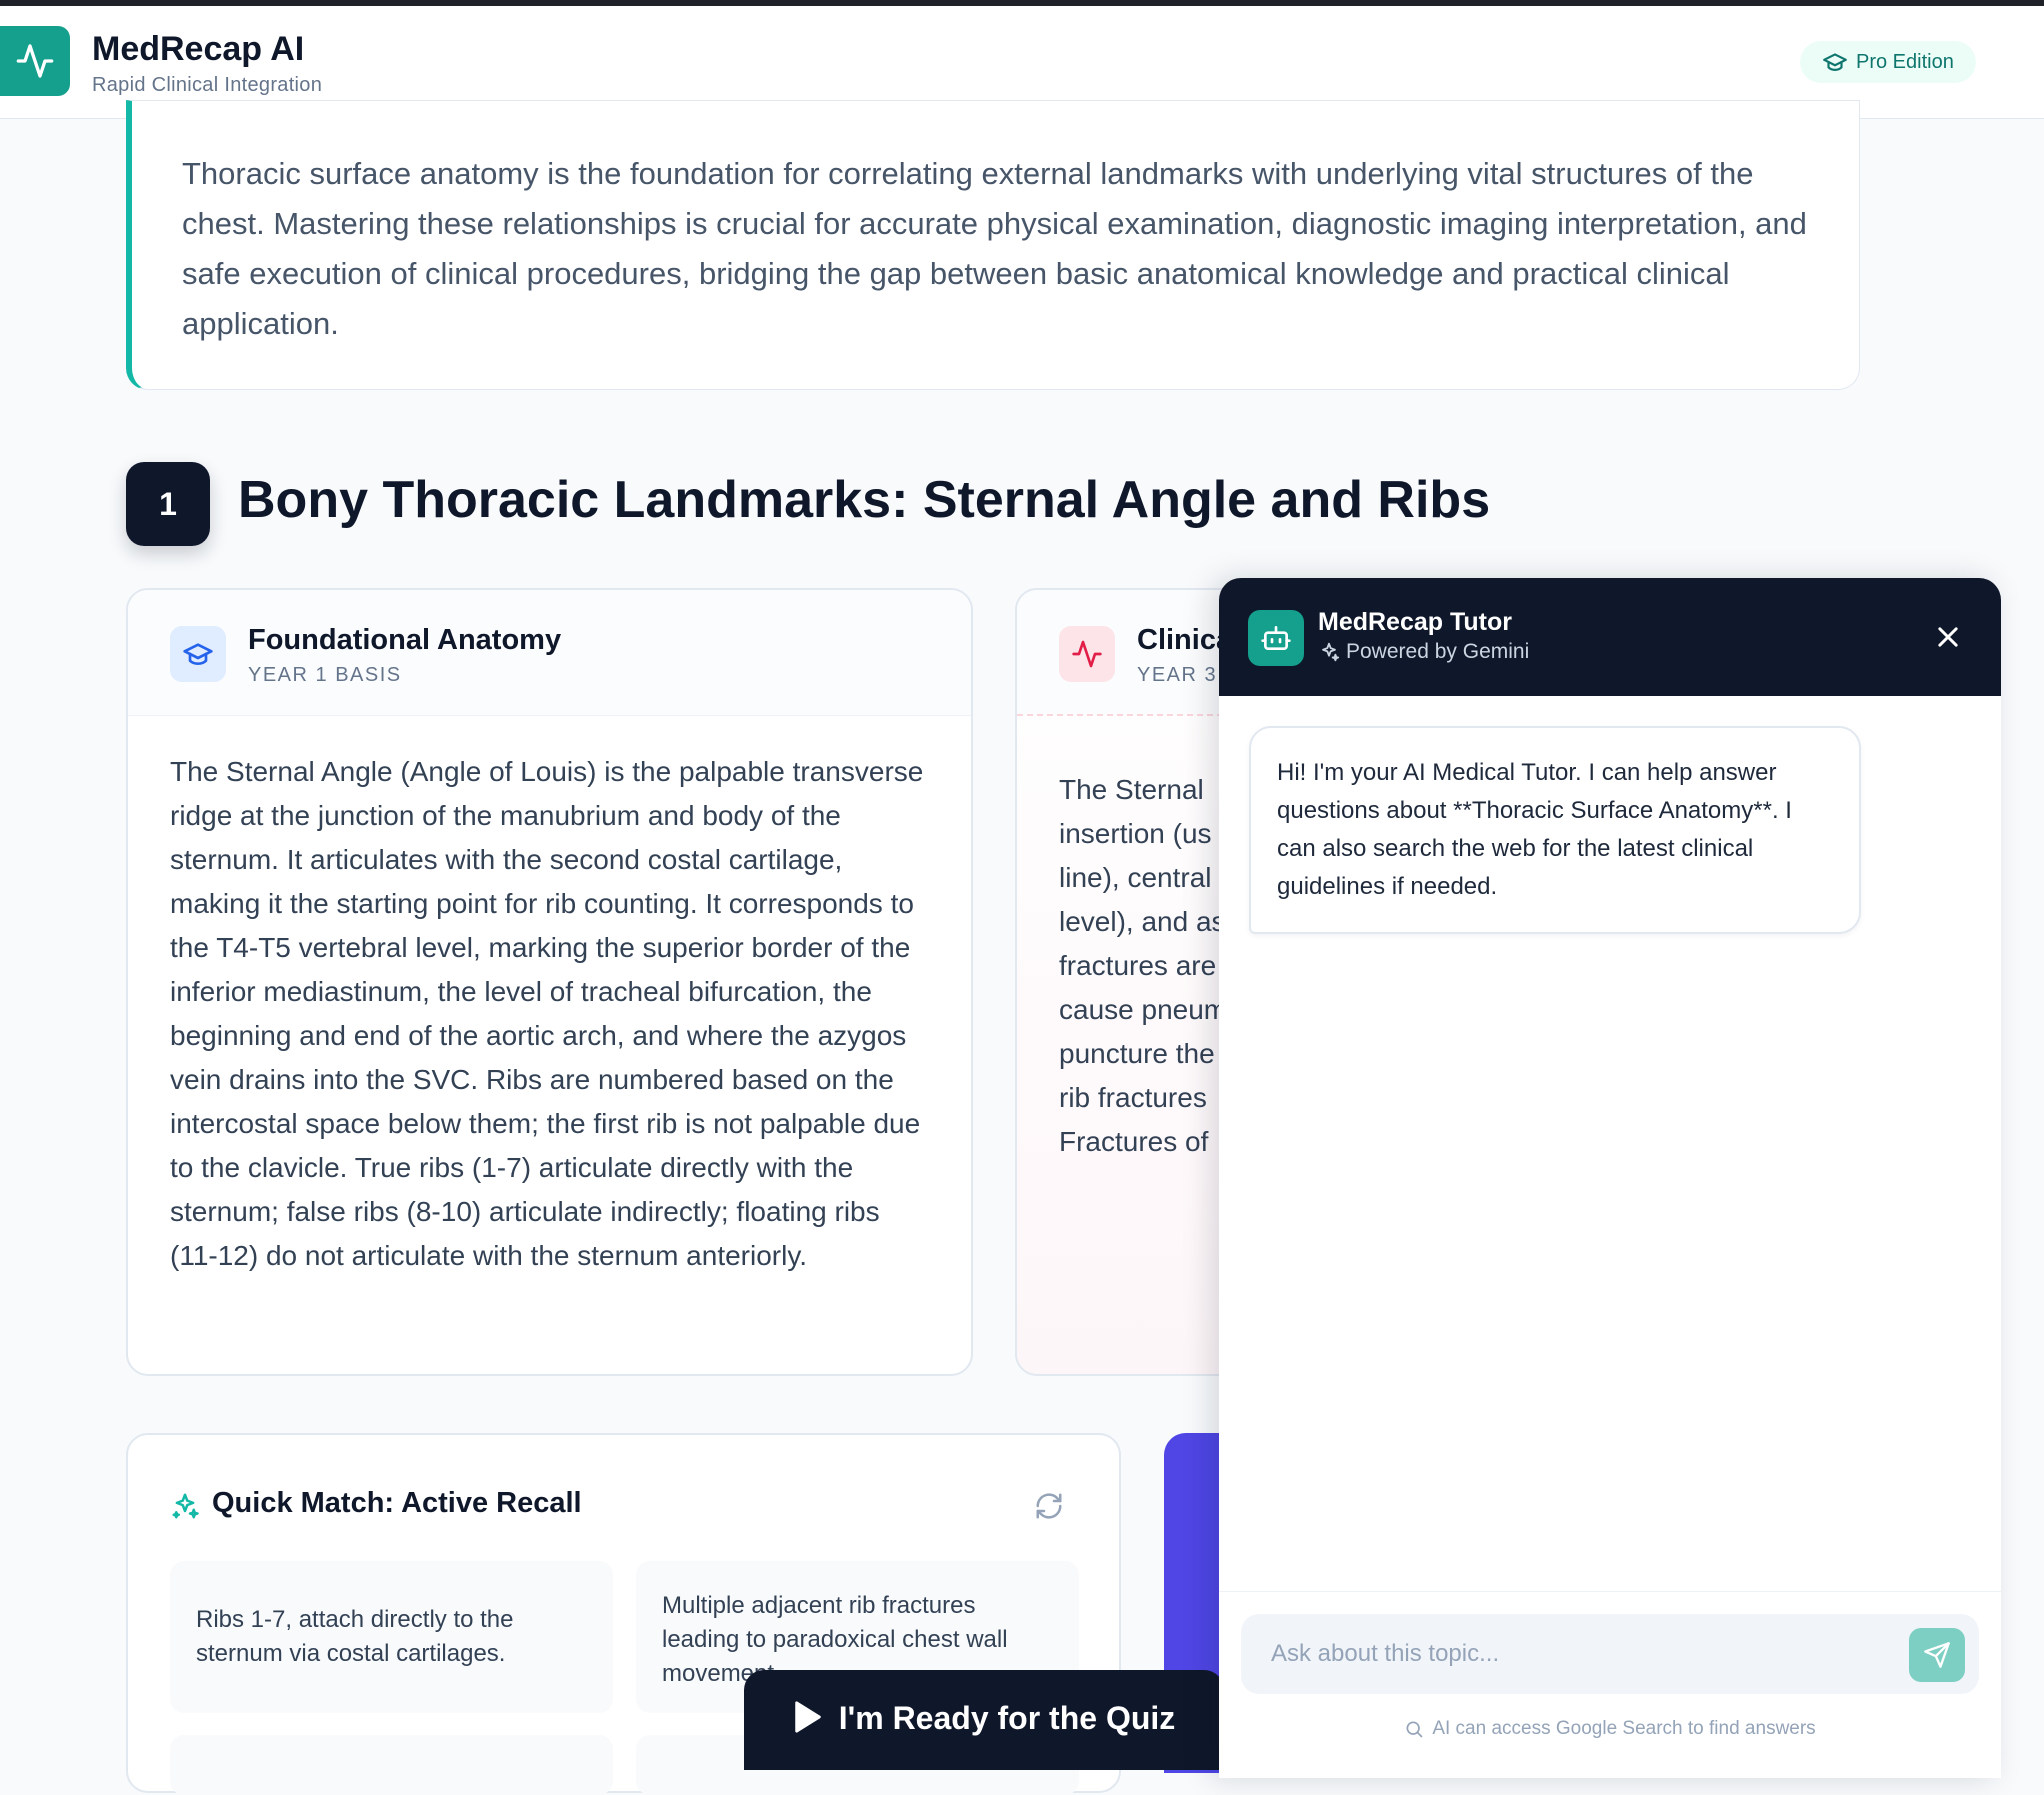 The height and width of the screenshot is (1795, 2044). What do you see at coordinates (1185, 640) in the screenshot?
I see `card-title: Clinica` at bounding box center [1185, 640].